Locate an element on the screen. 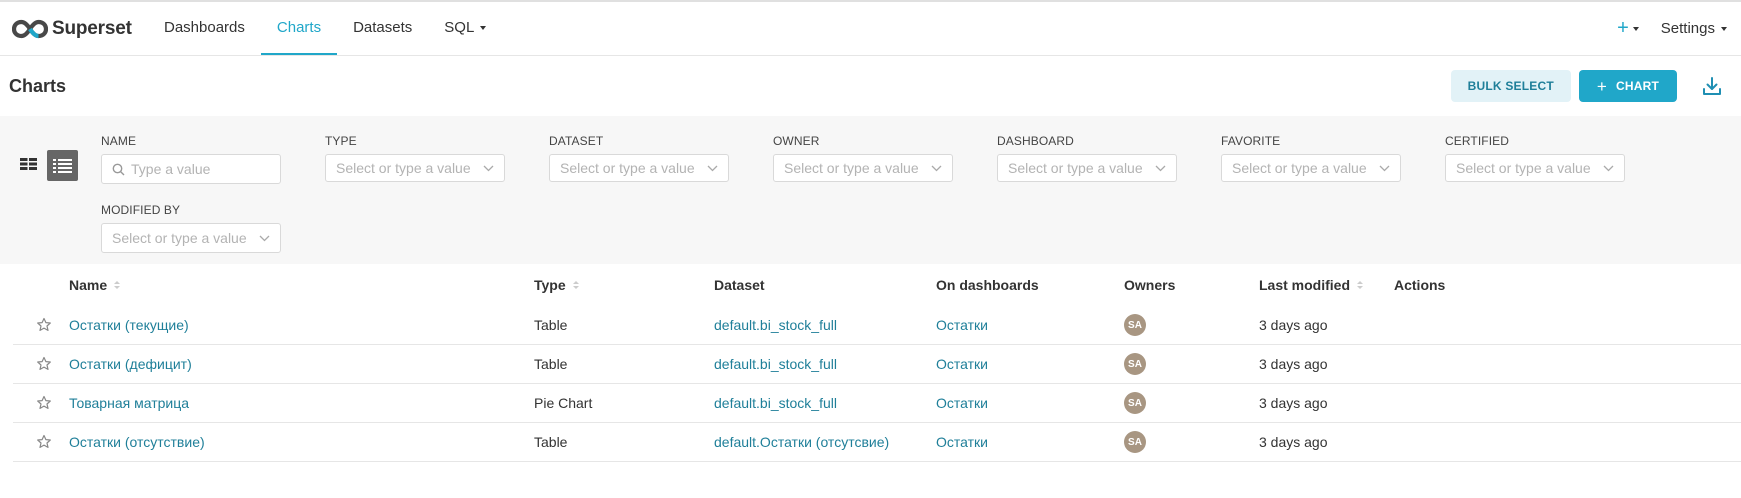 The width and height of the screenshot is (1741, 498). chart-name-link: Товарная матрица is located at coordinates (301, 403).